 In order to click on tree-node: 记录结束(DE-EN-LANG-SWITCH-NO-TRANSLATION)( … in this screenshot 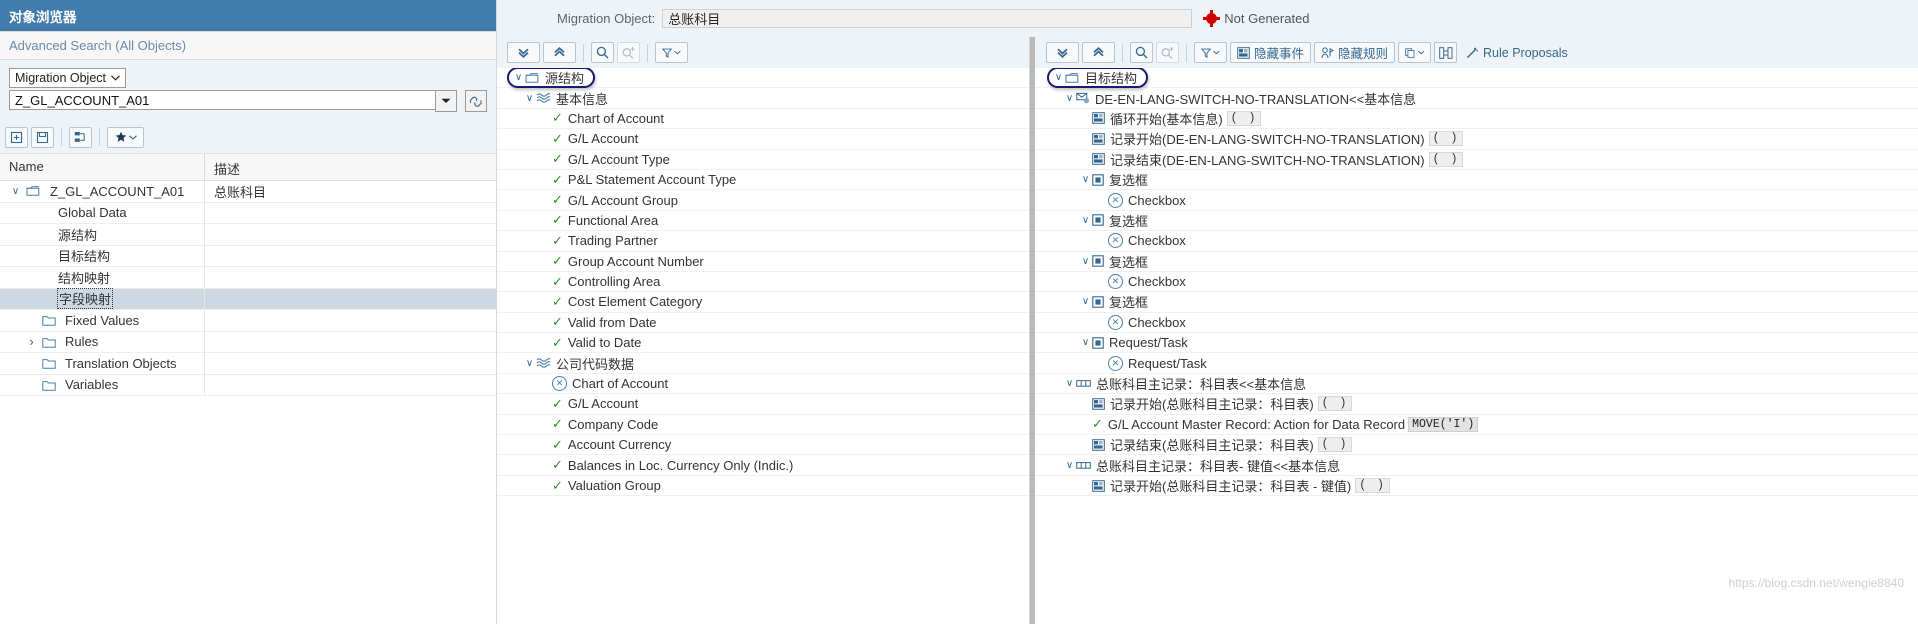, I will do `click(1476, 160)`.